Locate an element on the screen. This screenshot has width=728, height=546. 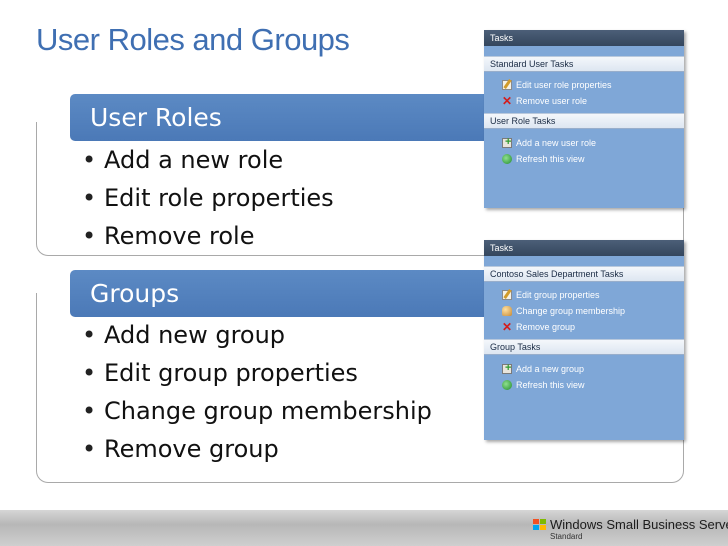
list-item: Add a new role is located at coordinates (208, 160).